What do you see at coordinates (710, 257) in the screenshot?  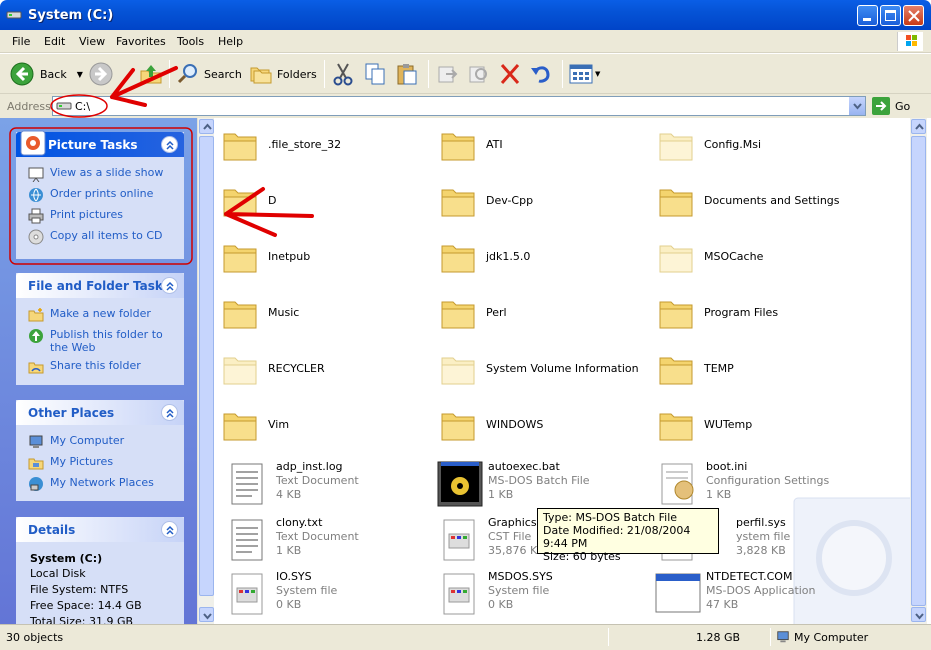 I see `folder-item: MSOCache` at bounding box center [710, 257].